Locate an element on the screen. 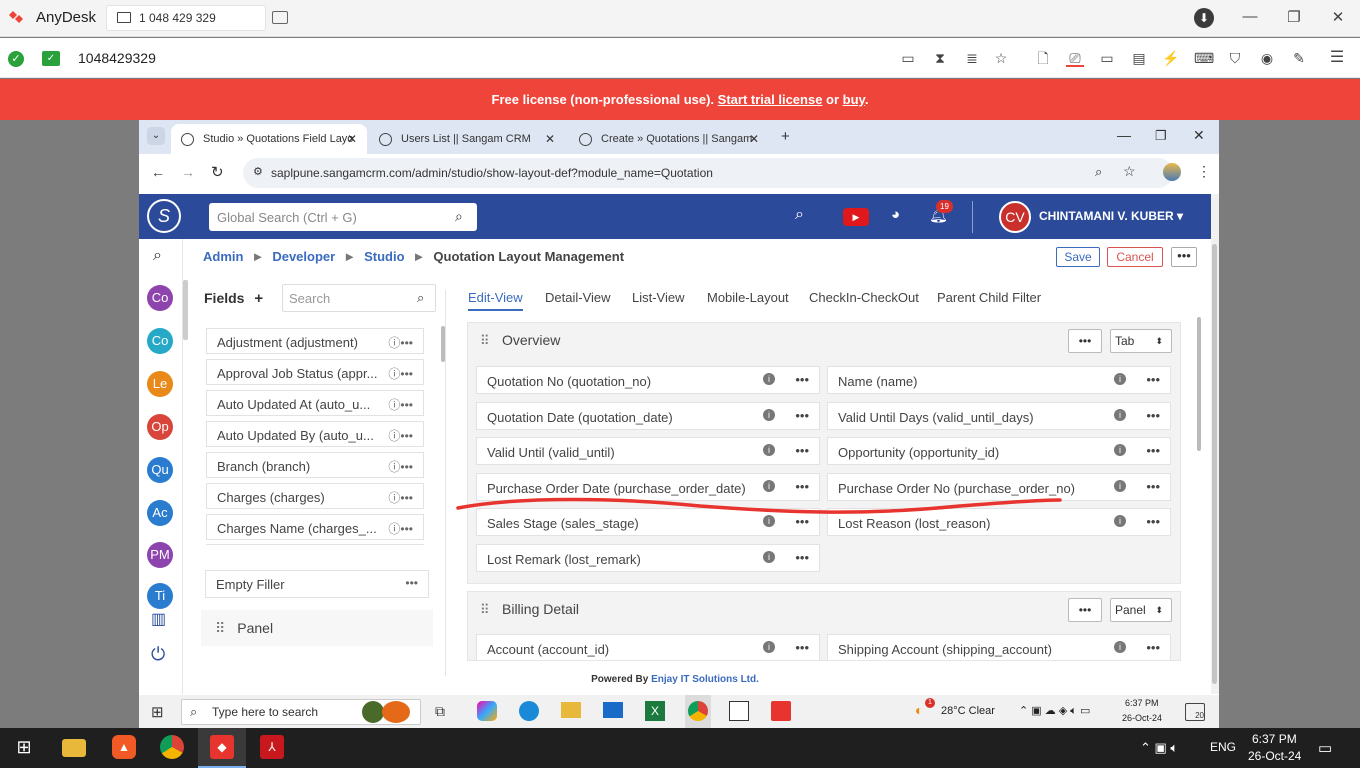 This screenshot has height=768, width=1360. hourglass-icon: ⧗ is located at coordinates (940, 58).